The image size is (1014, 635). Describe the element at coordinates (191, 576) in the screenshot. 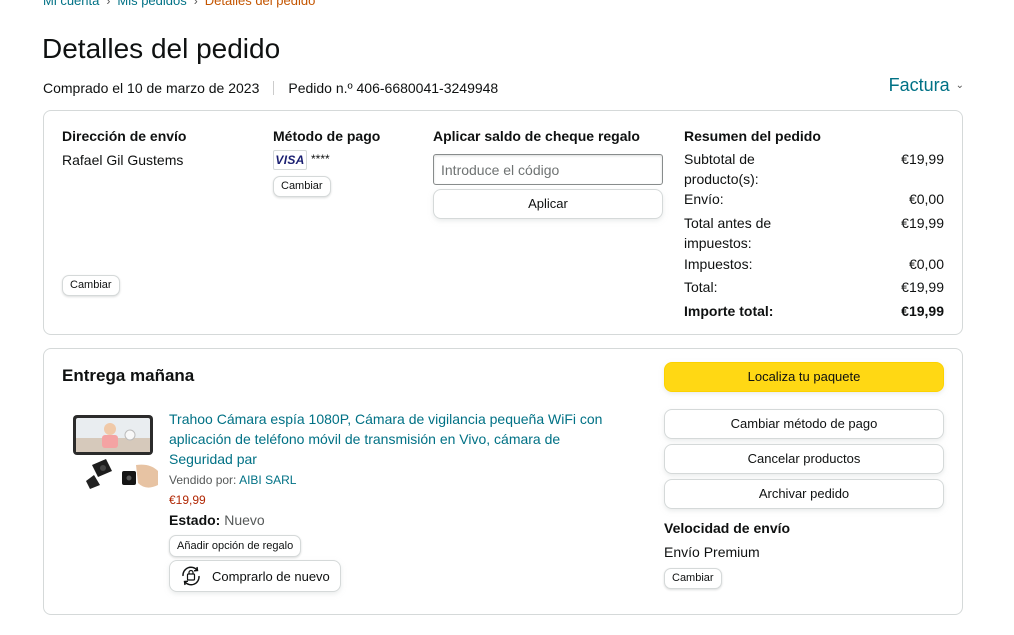

I see `buy-again-icon` at that location.